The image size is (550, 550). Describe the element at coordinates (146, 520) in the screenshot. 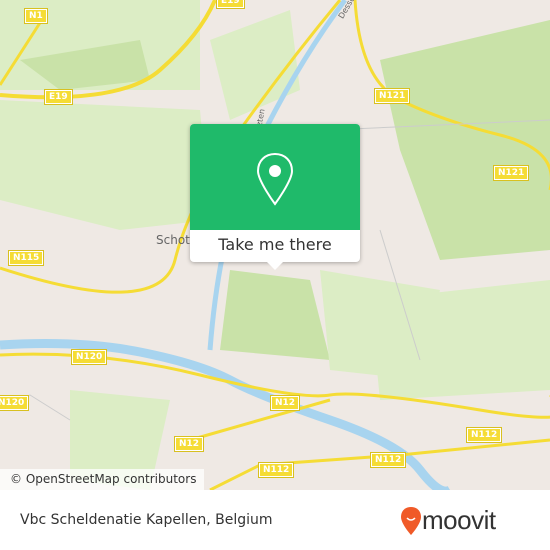

I see `location-title: Vbc Scheldenatie Kapellen, Belgium` at that location.